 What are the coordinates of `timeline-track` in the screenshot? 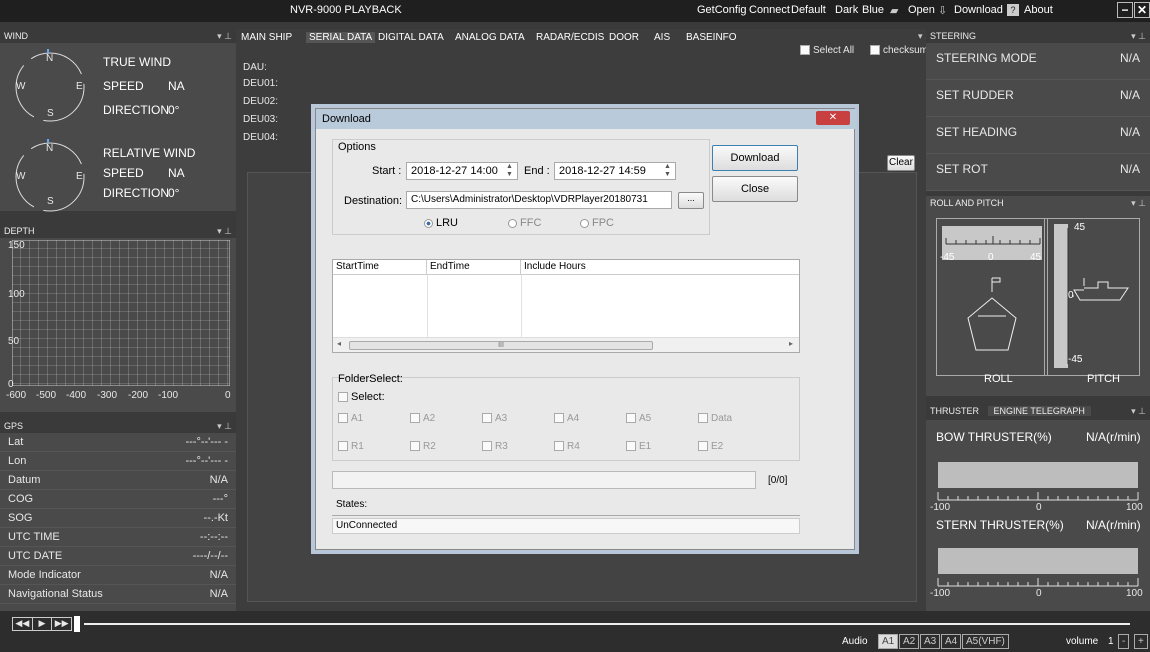 It's located at (607, 624).